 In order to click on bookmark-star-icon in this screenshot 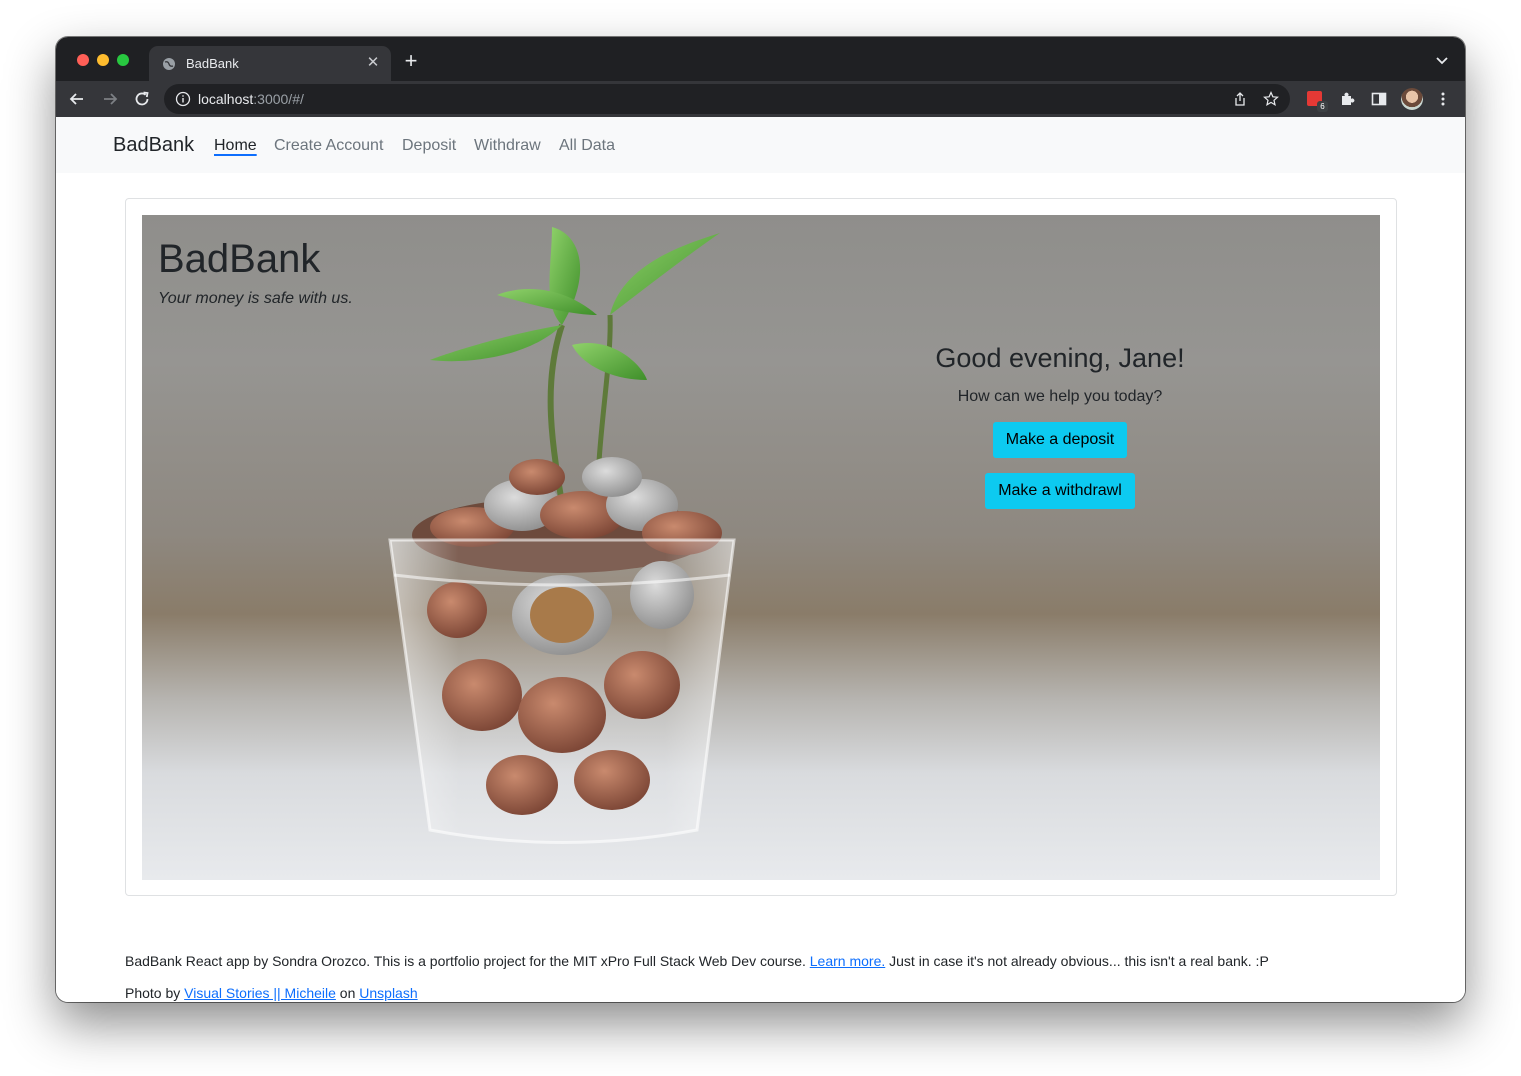, I will do `click(1271, 99)`.